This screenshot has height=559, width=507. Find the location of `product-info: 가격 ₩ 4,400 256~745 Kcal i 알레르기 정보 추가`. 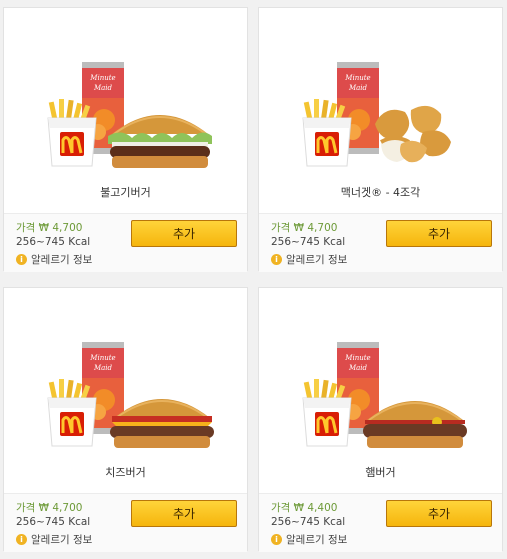

product-info: 가격 ₩ 4,400 256~745 Kcal i 알레르기 정보 추가 is located at coordinates (380, 522).